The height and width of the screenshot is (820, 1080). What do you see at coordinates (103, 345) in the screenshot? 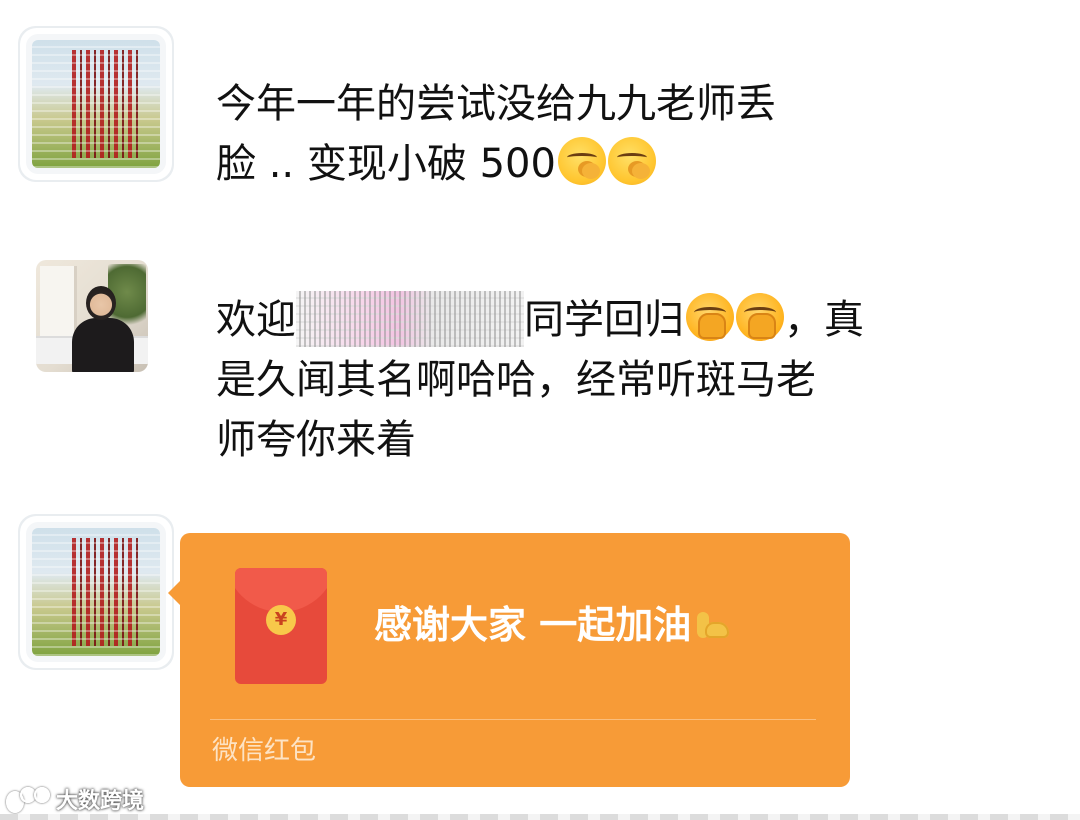
I see `avatar-person-body` at bounding box center [103, 345].